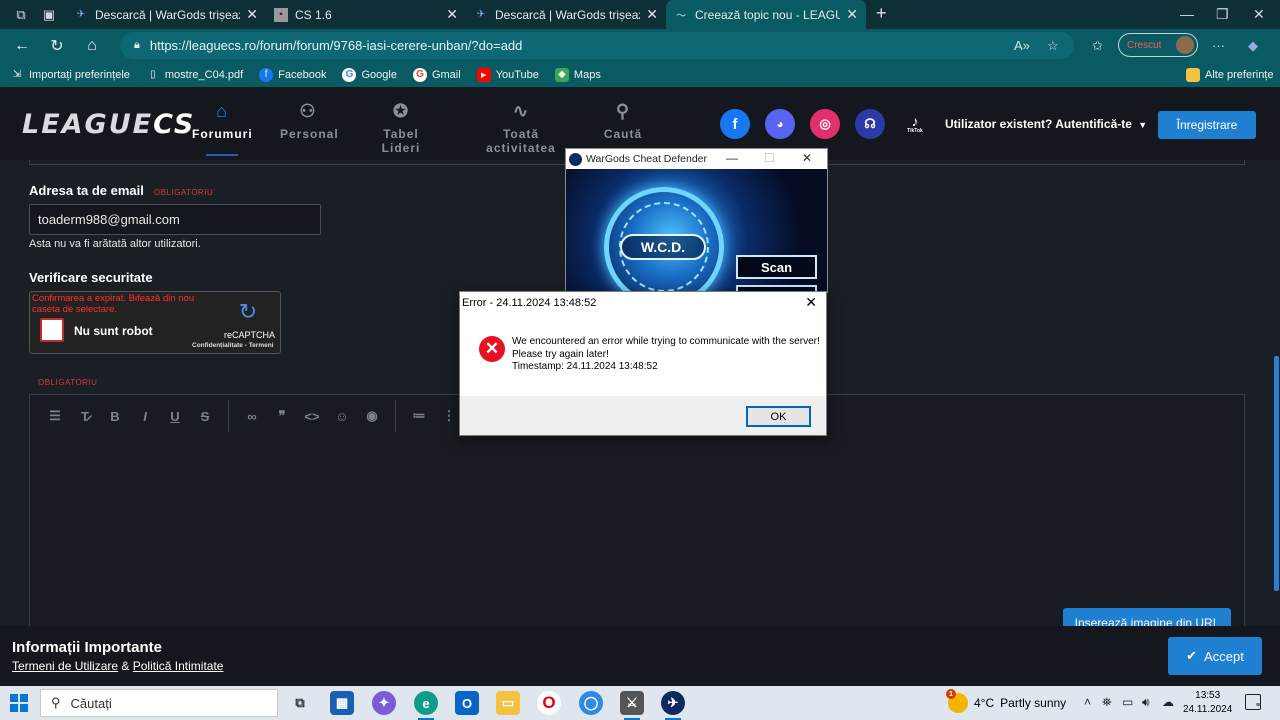  Describe the element at coordinates (70, 75) in the screenshot. I see `favorite-import: ⇲ Importați preferințele` at that location.